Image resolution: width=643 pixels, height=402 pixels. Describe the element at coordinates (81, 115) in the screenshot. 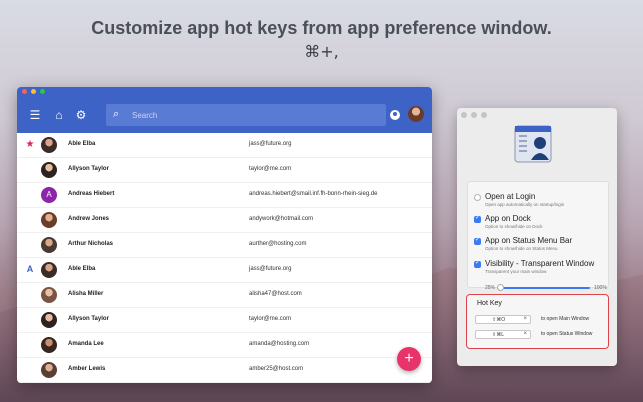

I see `gear-icon: ⚙` at that location.